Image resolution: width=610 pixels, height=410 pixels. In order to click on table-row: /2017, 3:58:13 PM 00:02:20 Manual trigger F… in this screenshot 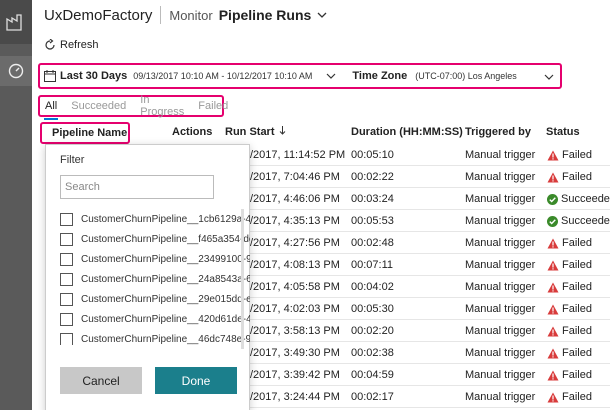, I will do `click(430, 331)`.